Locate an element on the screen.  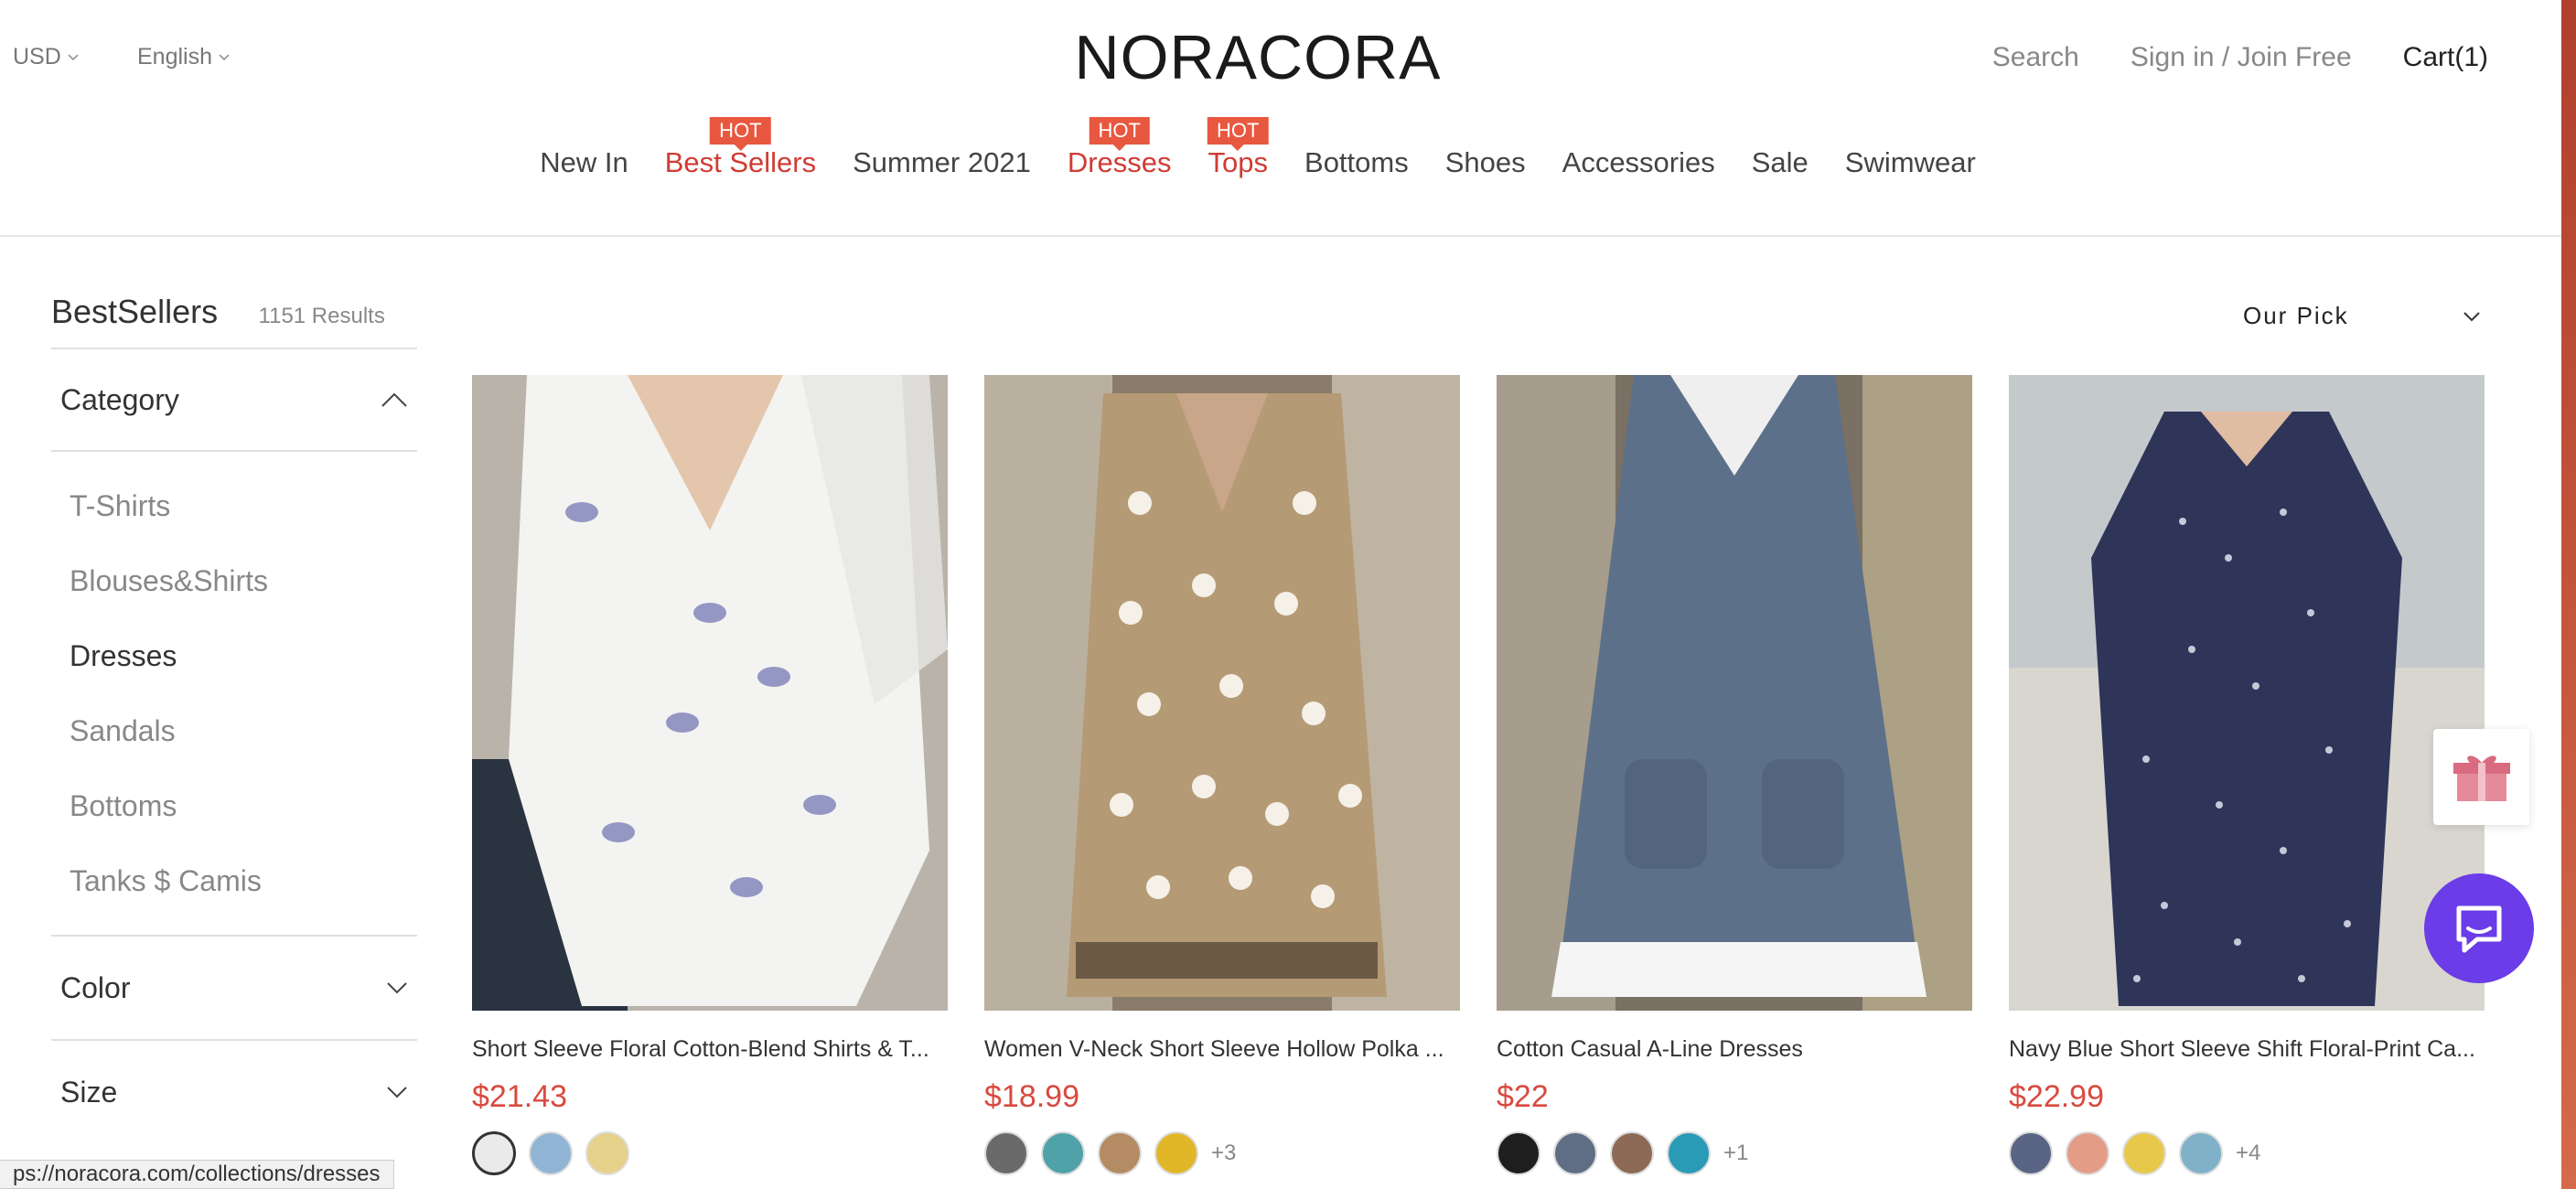
more-colors-count: +4 is located at coordinates (2248, 1153).